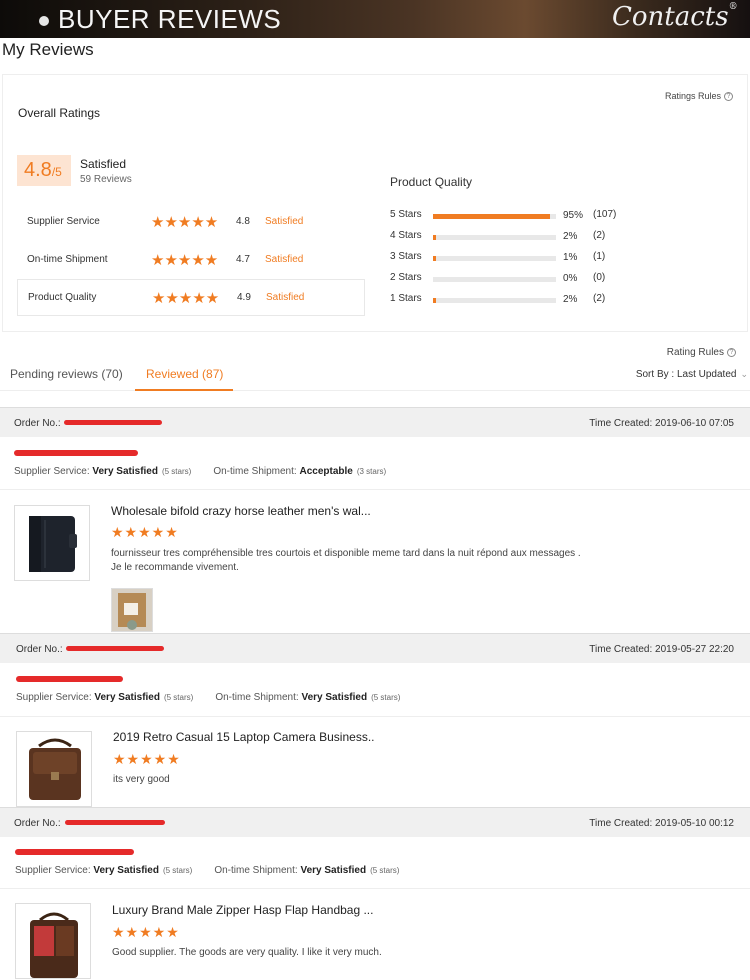 This screenshot has height=980, width=750. Describe the element at coordinates (573, 215) in the screenshot. I see `distribution-percent: 95%` at that location.